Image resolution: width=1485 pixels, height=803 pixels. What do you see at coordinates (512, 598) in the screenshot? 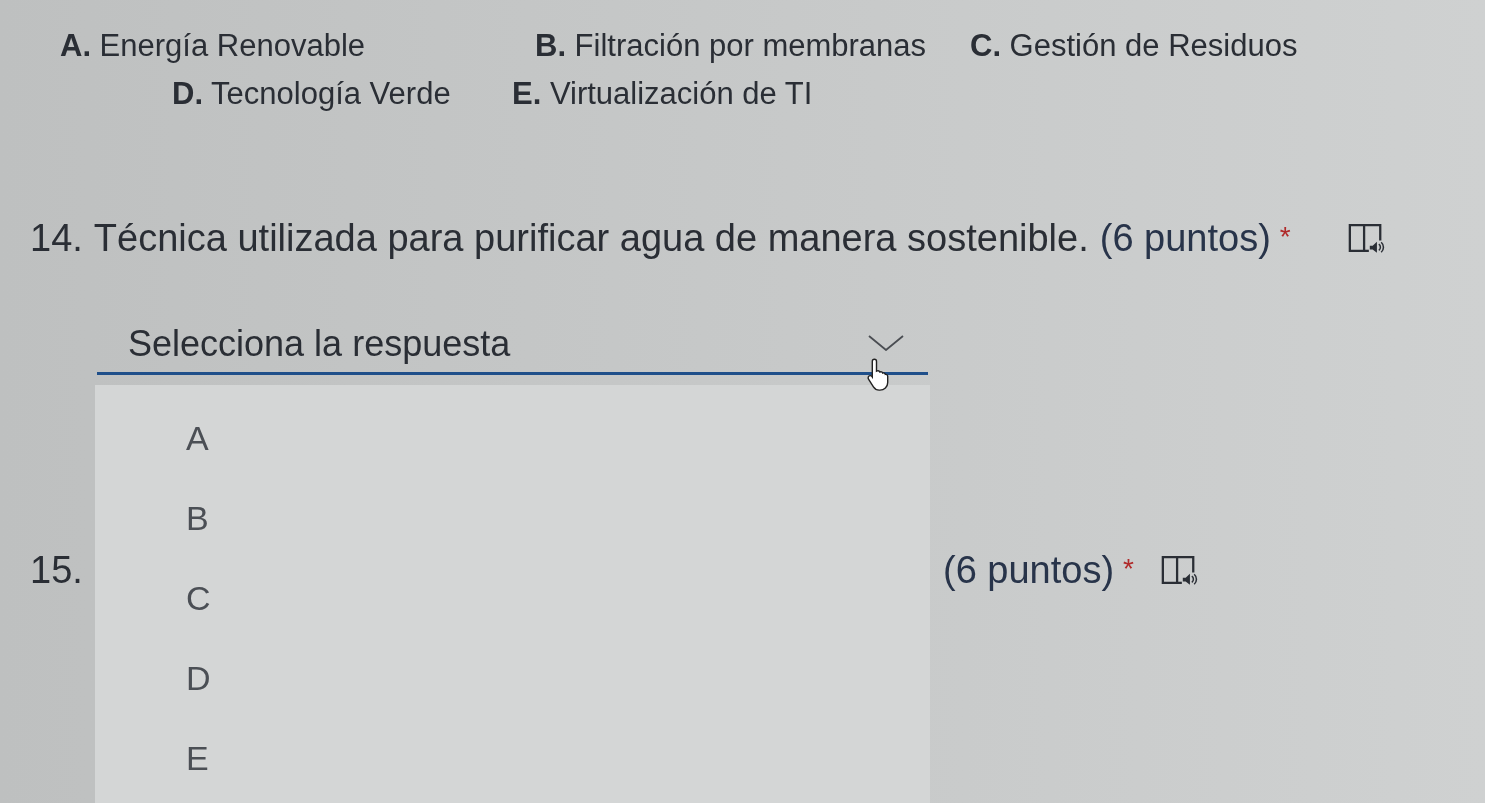
I see `dropdown-option: C` at bounding box center [512, 598].